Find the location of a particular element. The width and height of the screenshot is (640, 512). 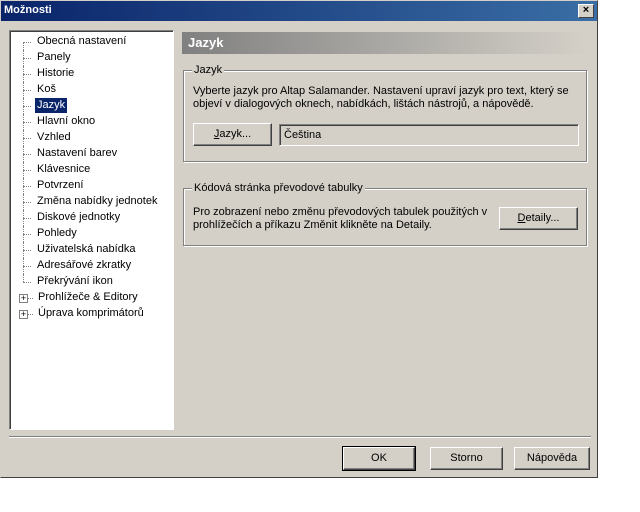

tree-item: Diskové jednotky is located at coordinates (91, 218).